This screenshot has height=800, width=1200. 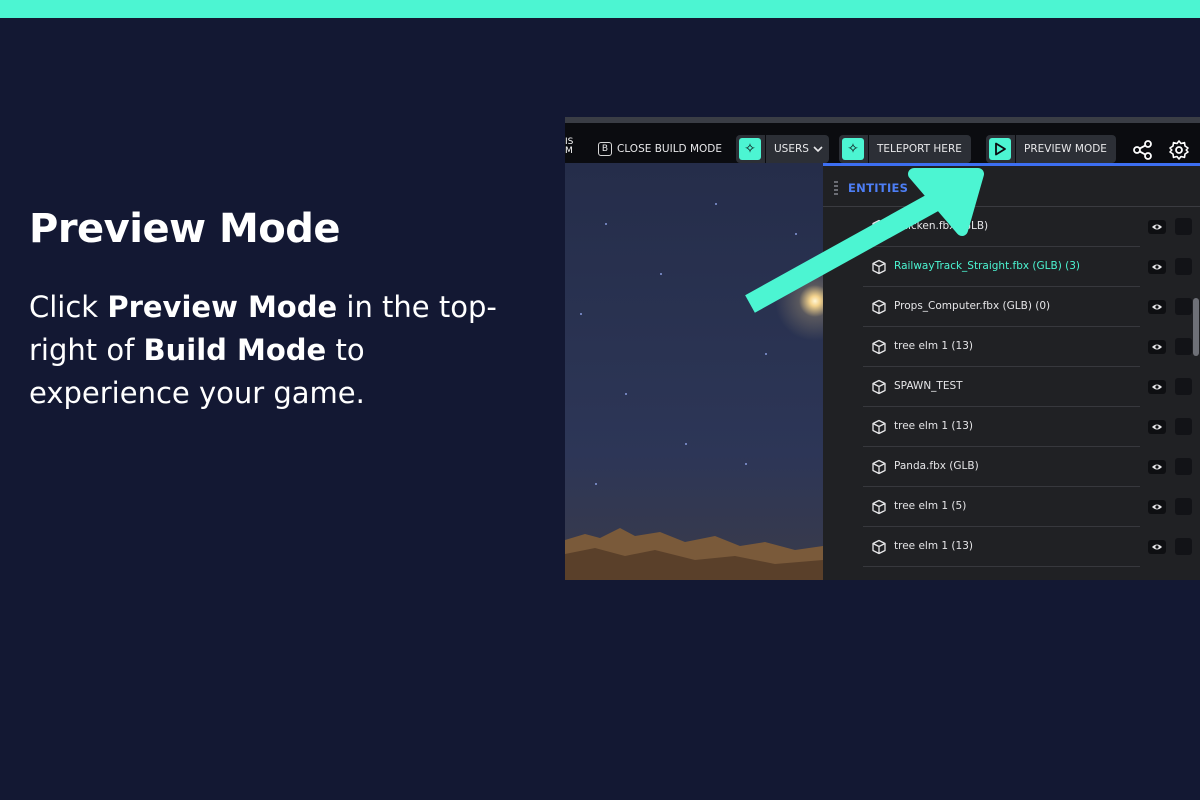 What do you see at coordinates (936, 466) in the screenshot?
I see `entity-name: Panda.fbx (GLB)` at bounding box center [936, 466].